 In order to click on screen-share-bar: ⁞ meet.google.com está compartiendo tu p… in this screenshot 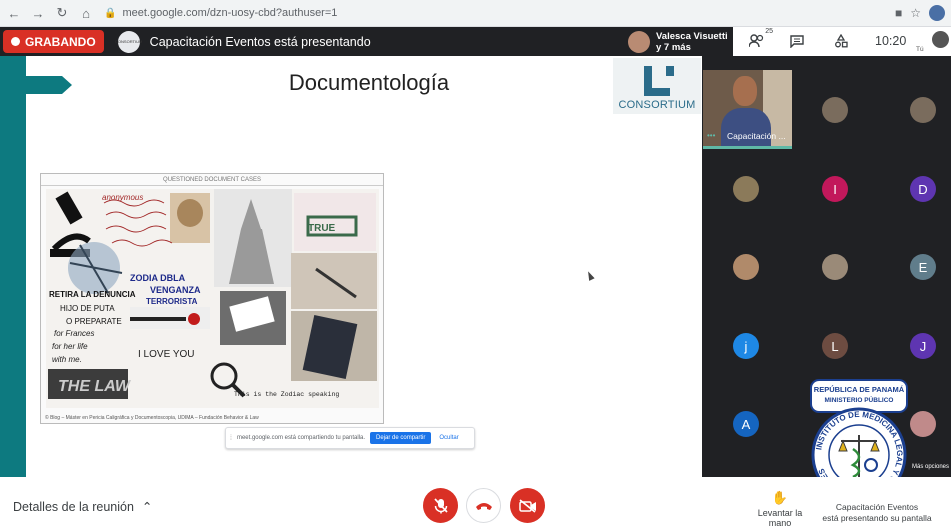, I will do `click(350, 438)`.